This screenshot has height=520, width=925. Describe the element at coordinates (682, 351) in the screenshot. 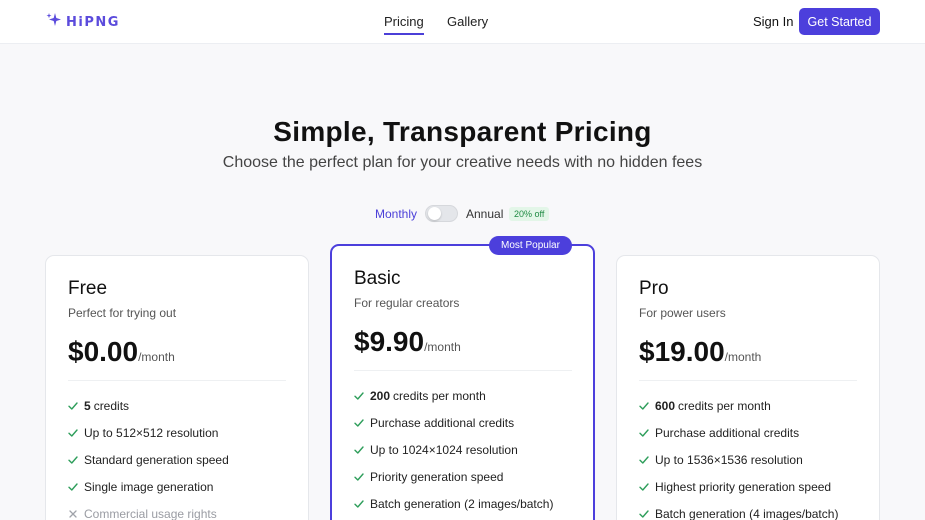

I see `price-amount: $19.00` at that location.